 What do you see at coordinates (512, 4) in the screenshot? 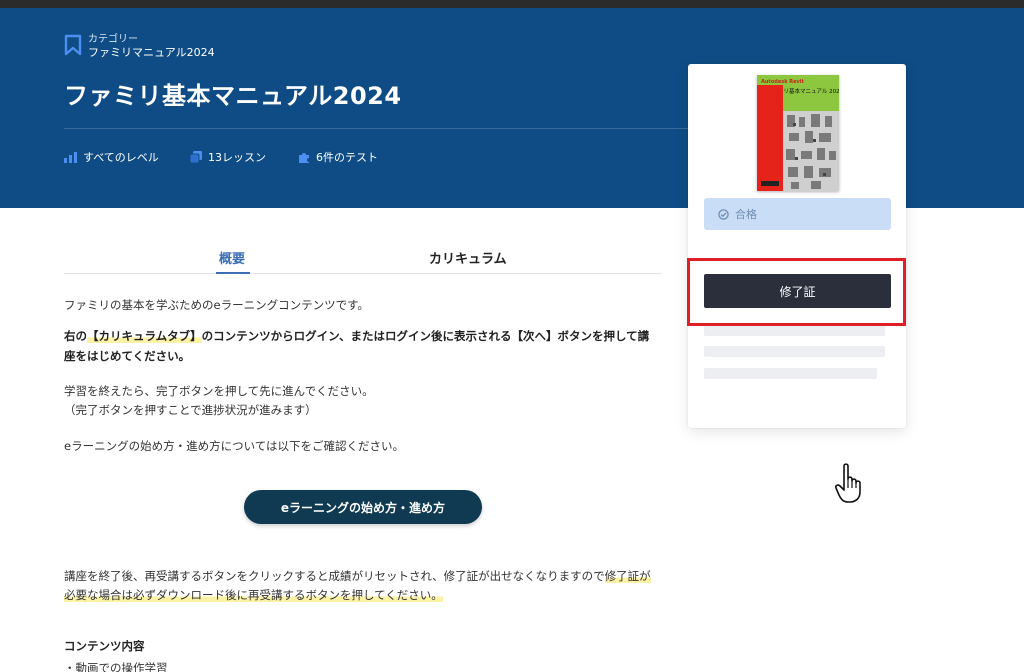
I see `browser-top-strip` at bounding box center [512, 4].